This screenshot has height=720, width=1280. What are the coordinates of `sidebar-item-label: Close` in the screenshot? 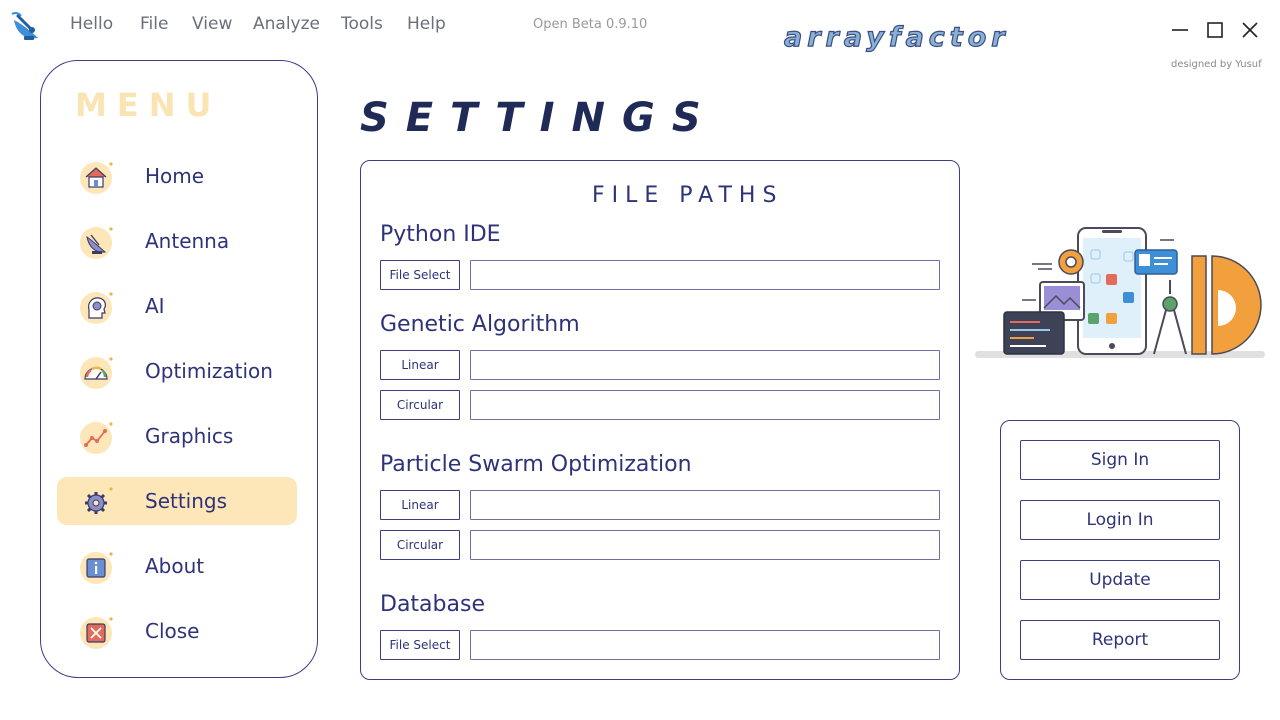 It's located at (172, 631).